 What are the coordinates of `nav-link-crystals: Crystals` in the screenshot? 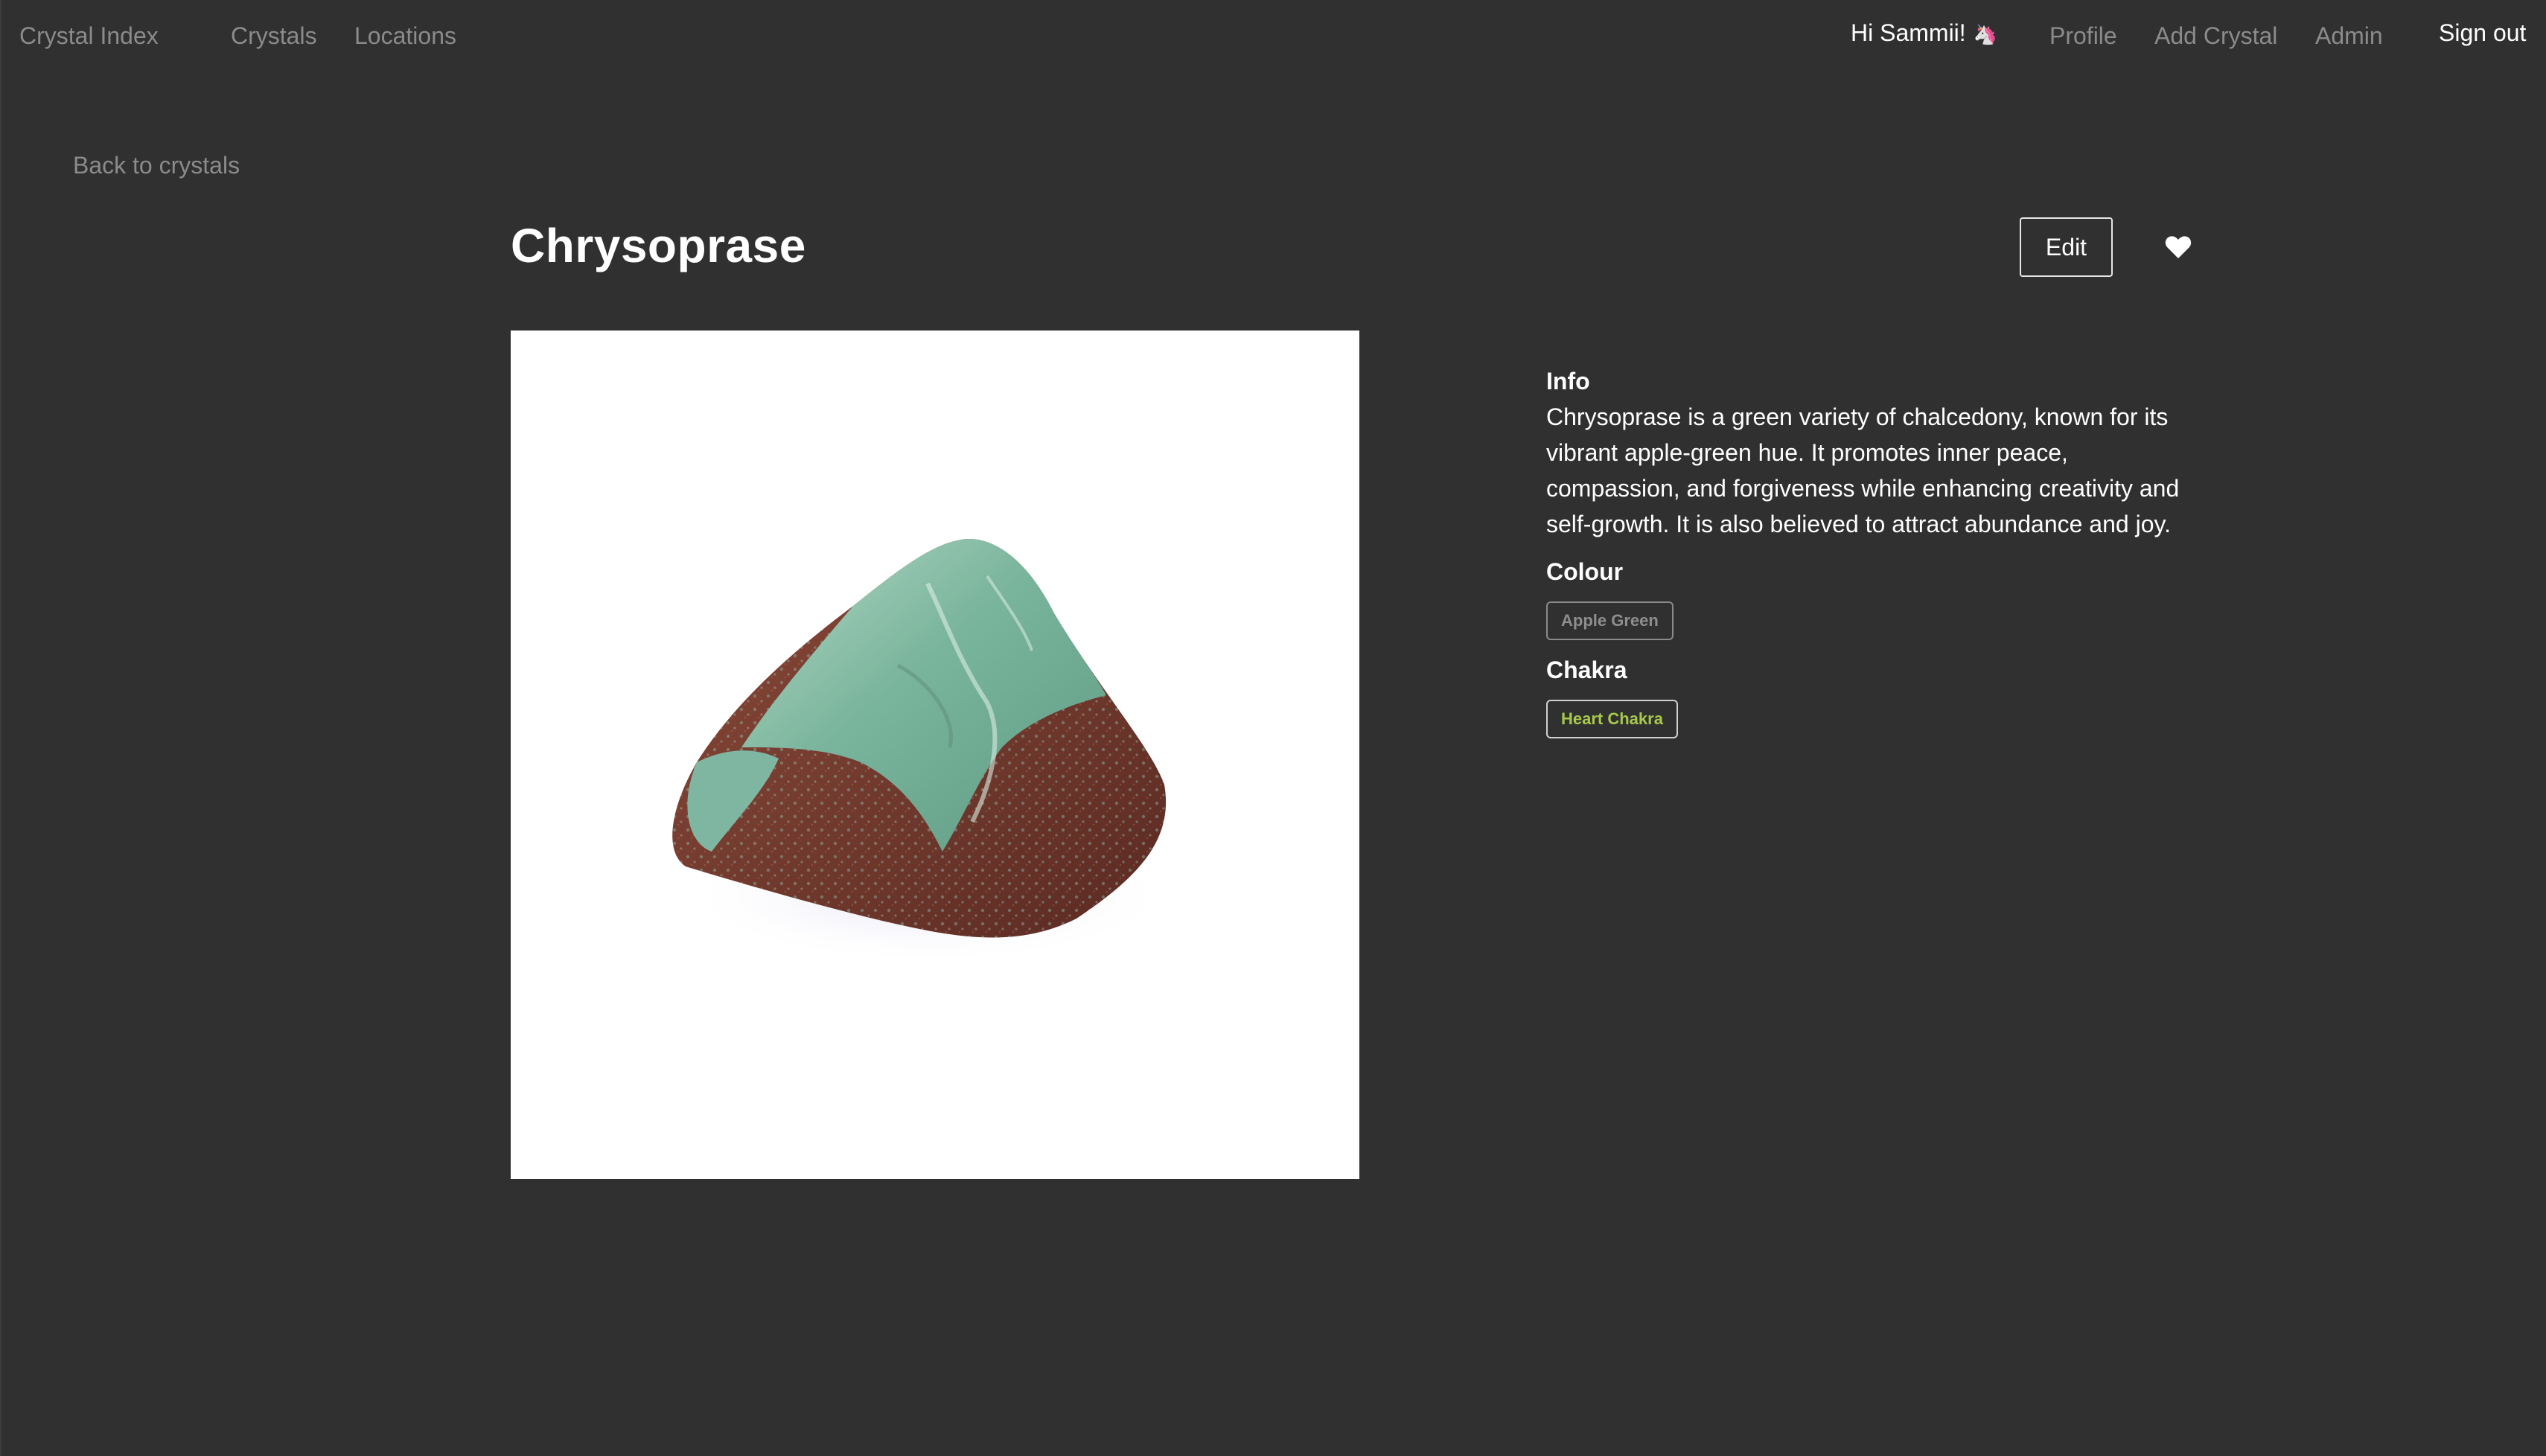 It's located at (274, 35).